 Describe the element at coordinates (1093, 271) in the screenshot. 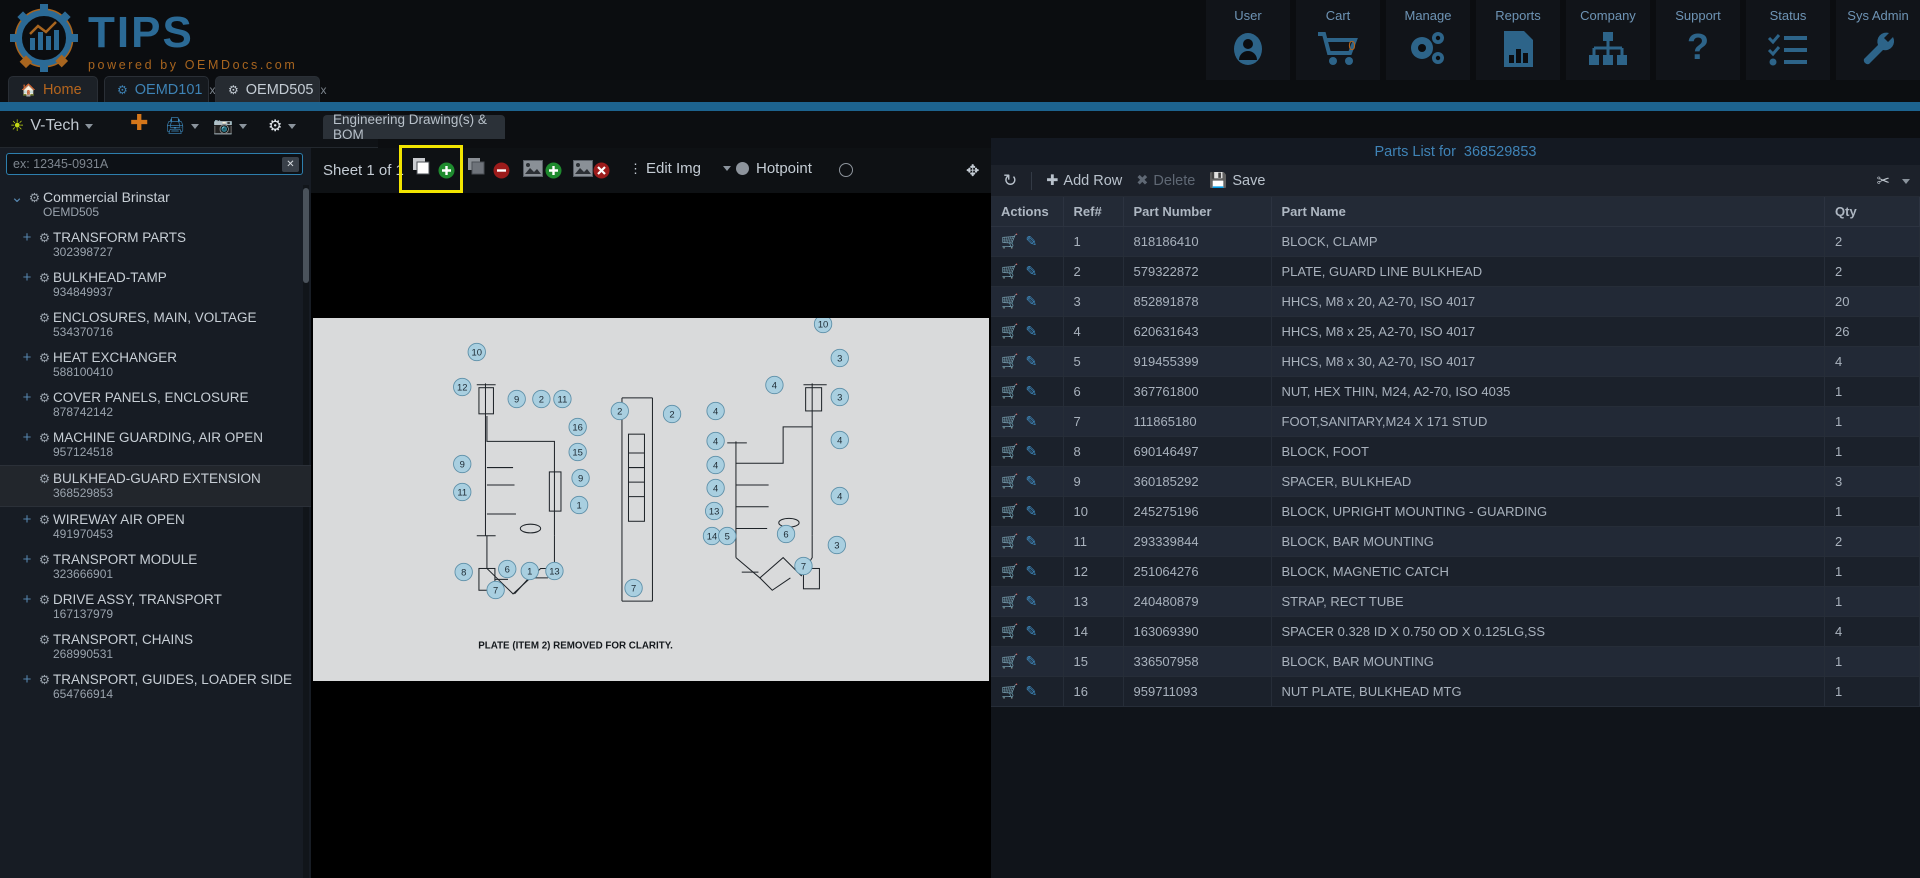

I see `row-ref: 2` at that location.